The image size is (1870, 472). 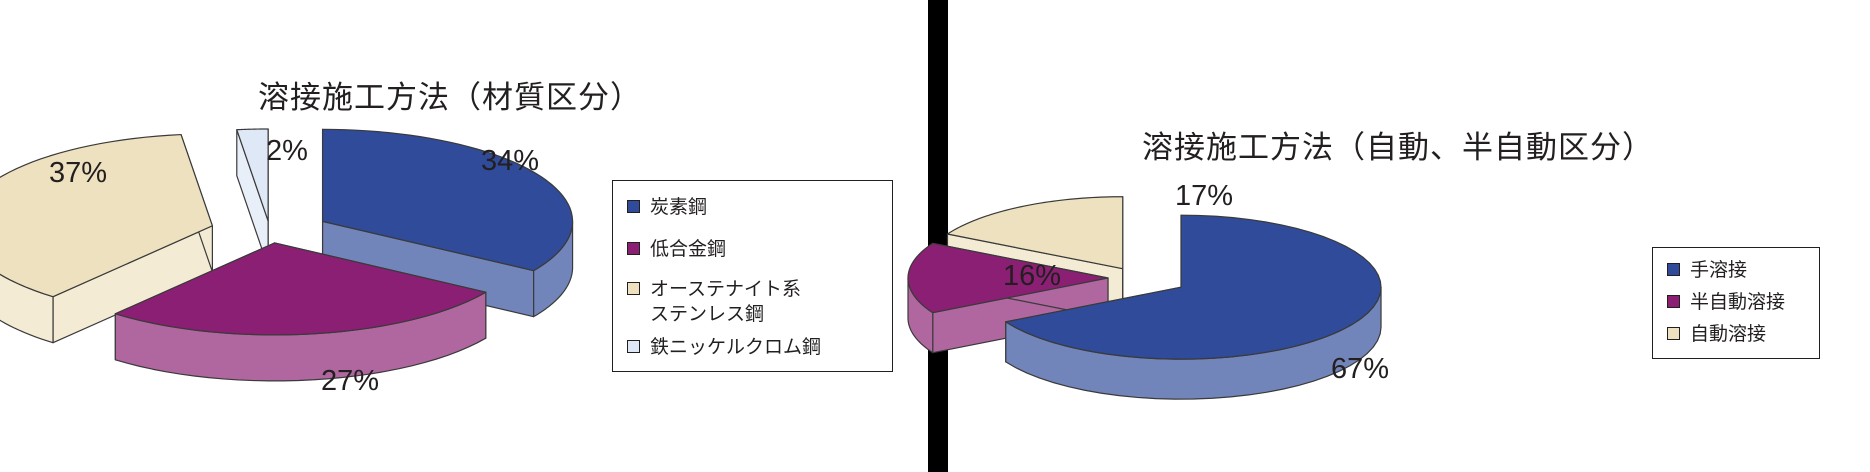 What do you see at coordinates (510, 161) in the screenshot?
I see `slice-value-label: 34%` at bounding box center [510, 161].